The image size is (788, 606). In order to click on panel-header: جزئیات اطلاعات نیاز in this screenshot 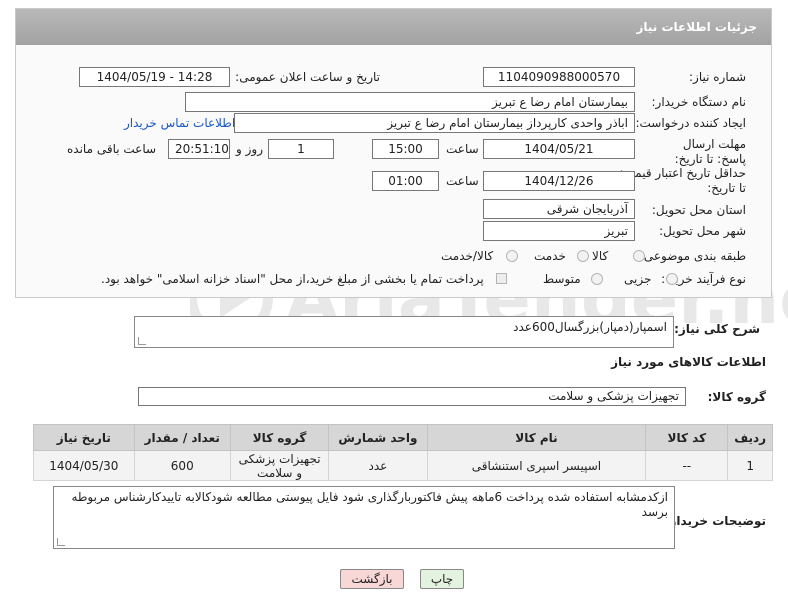, I will do `click(393, 27)`.